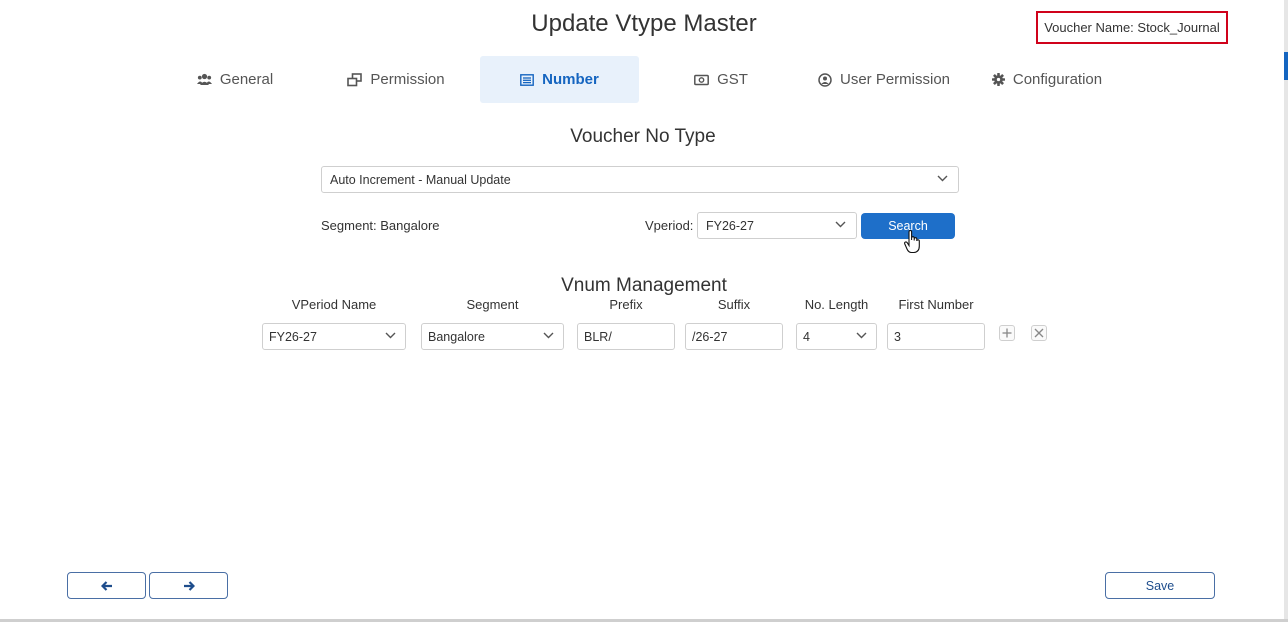 The height and width of the screenshot is (622, 1288). I want to click on remove-row-button, so click(1039, 333).